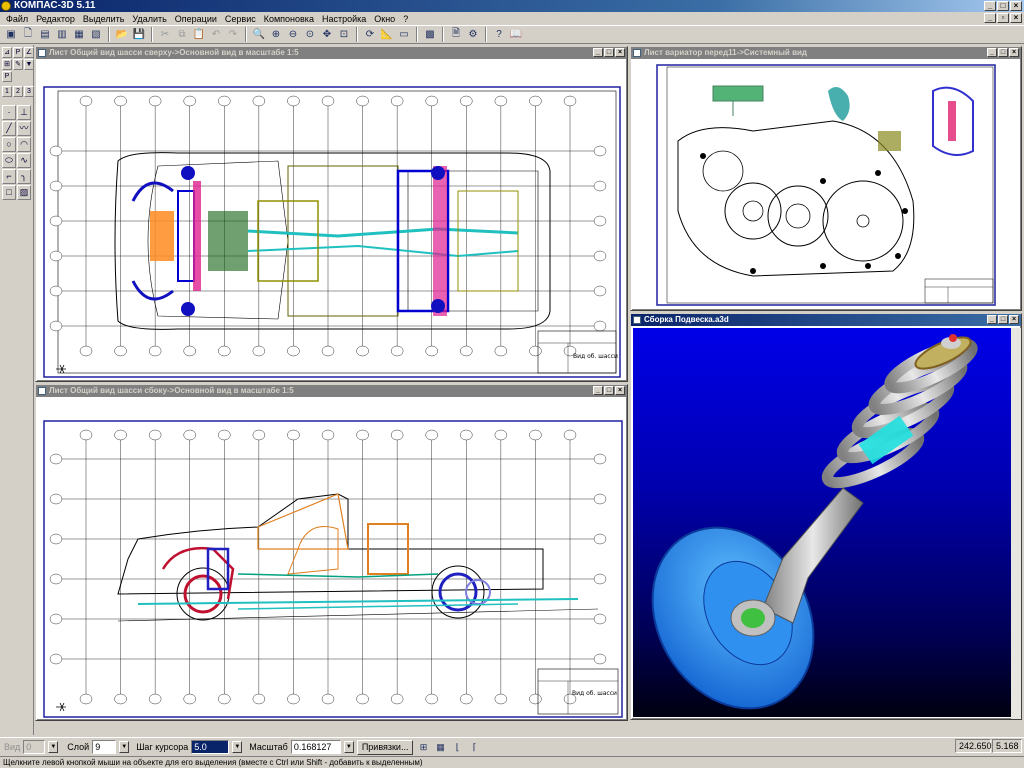 This screenshot has width=1024, height=768. I want to click on grid-icon: ▦, so click(440, 747).